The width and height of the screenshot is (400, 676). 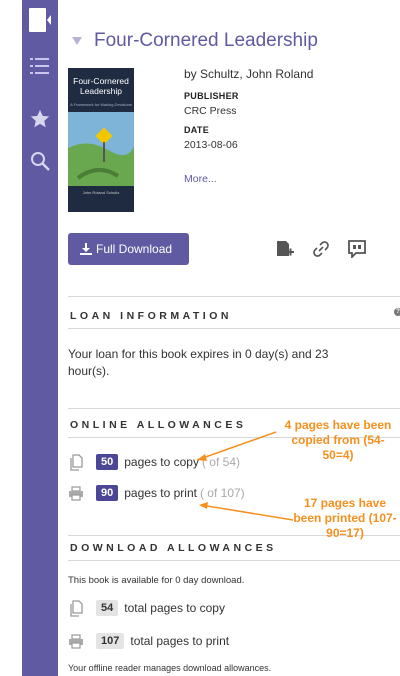 I want to click on annotation-copied: 4 pages have been copied from (54-50=4), so click(x=338, y=440).